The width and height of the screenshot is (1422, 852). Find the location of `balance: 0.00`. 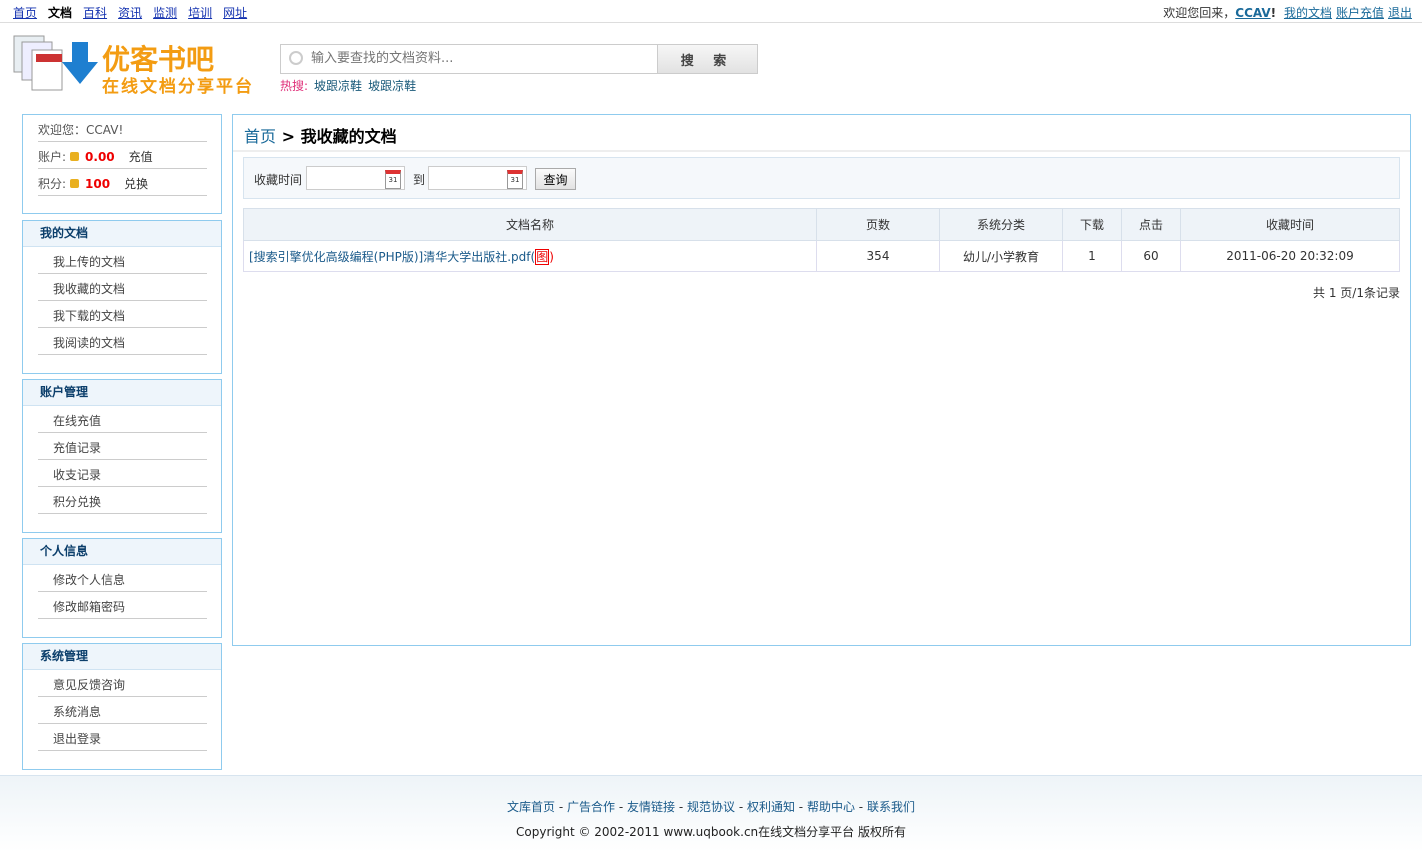

balance: 0.00 is located at coordinates (100, 157).